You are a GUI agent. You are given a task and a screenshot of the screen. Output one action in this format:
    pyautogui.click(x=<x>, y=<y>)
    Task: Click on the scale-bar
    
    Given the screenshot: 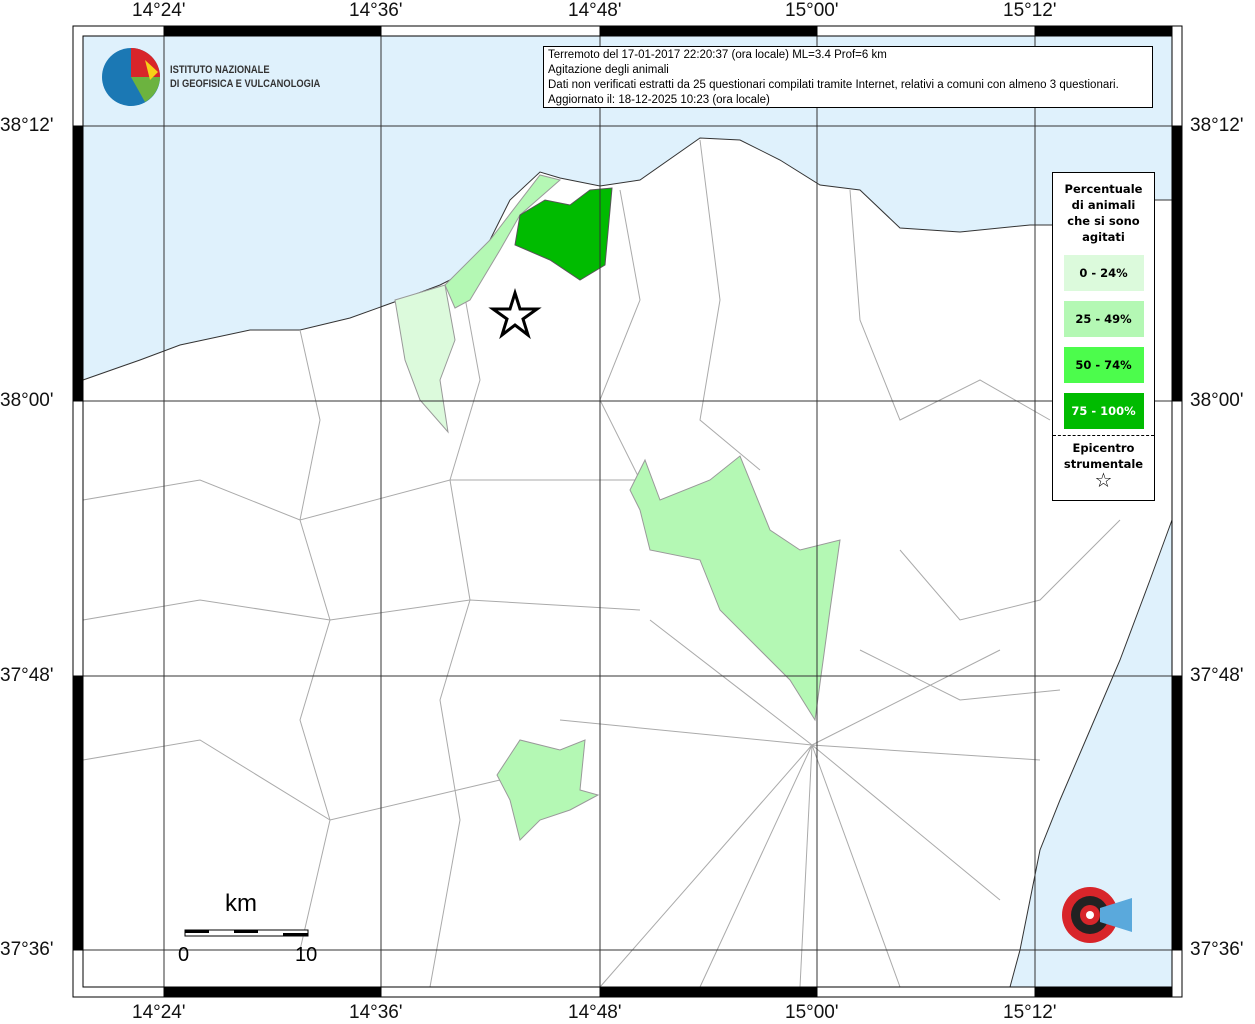 What is the action you would take?
    pyautogui.click(x=246, y=933)
    